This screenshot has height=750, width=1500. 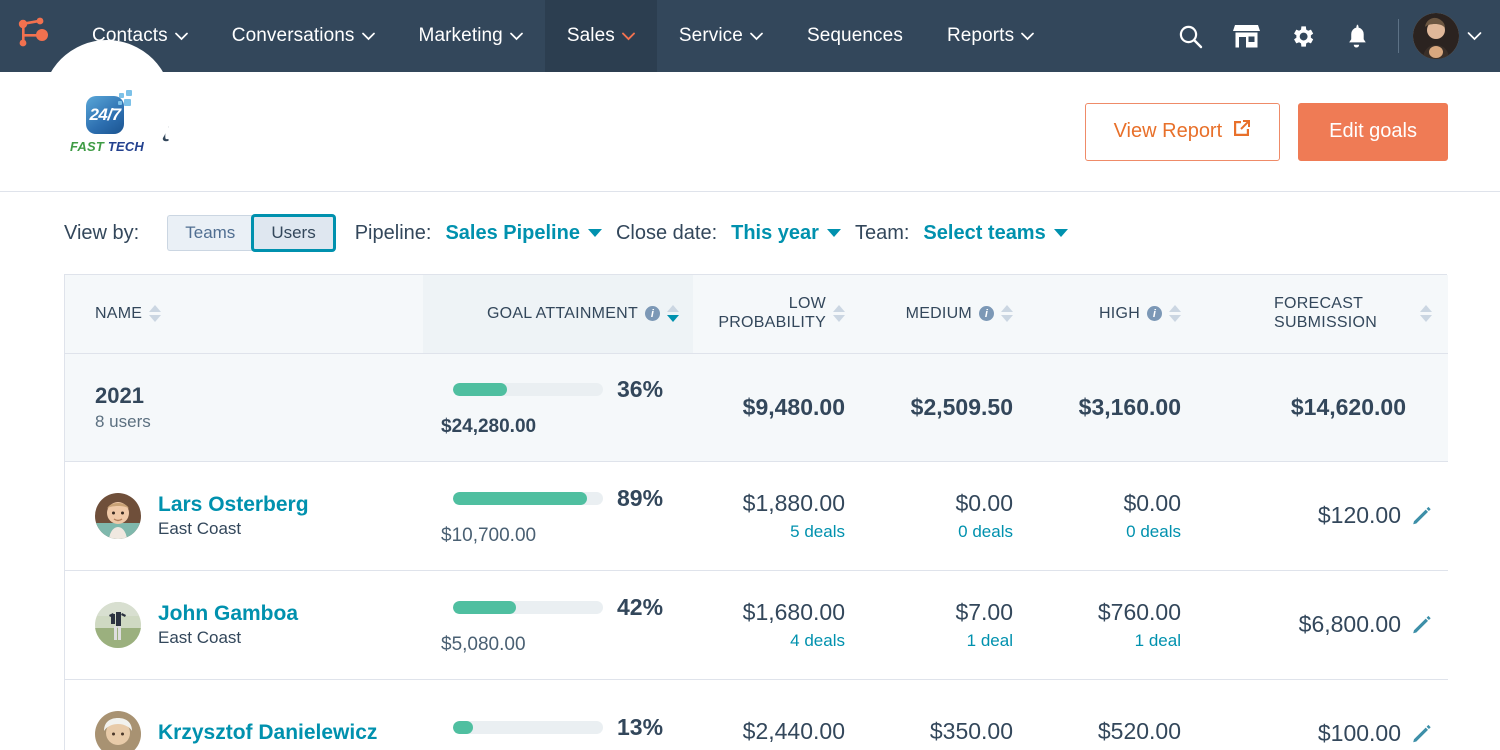 What do you see at coordinates (1398, 36) in the screenshot?
I see `nav-divider` at bounding box center [1398, 36].